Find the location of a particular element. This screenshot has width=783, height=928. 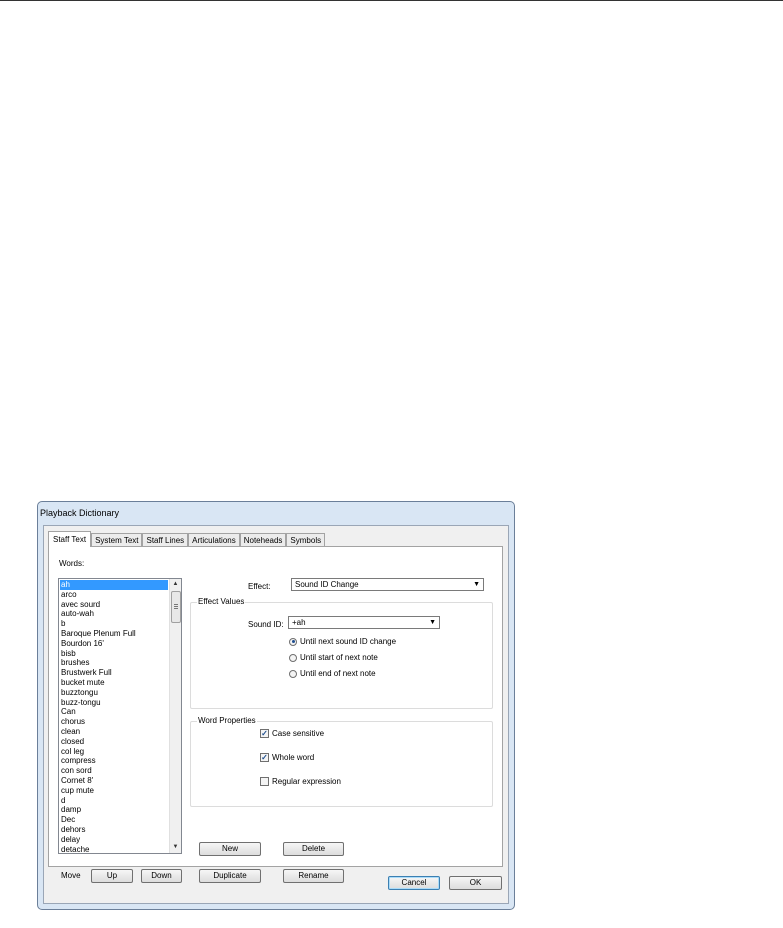

list-item: bucket mute is located at coordinates (114, 683).